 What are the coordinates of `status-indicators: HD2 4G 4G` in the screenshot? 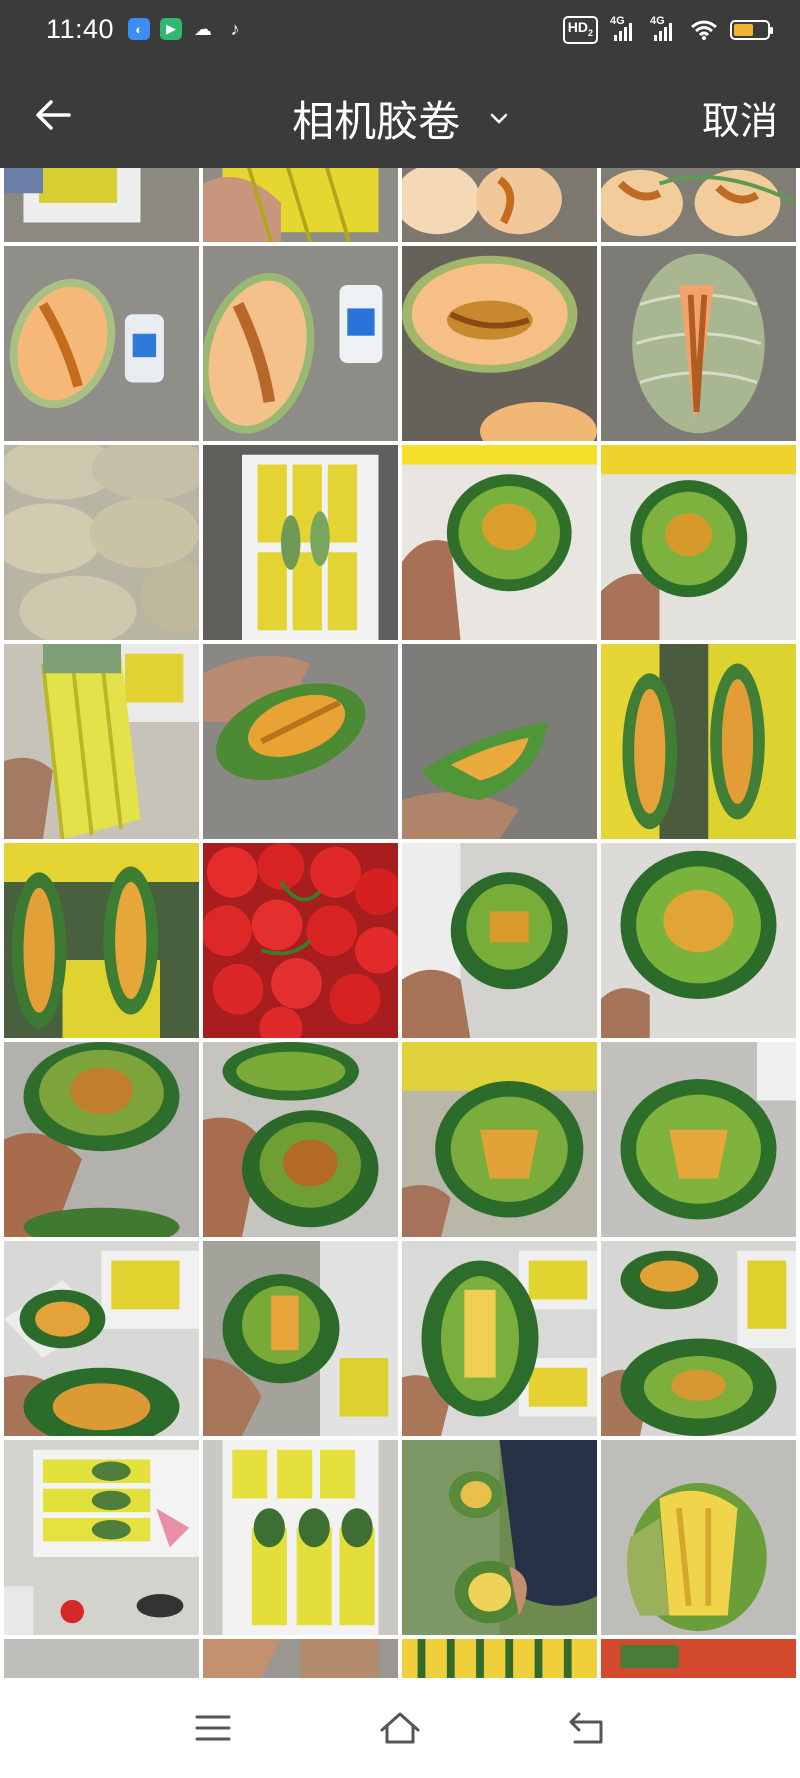 It's located at (667, 29).